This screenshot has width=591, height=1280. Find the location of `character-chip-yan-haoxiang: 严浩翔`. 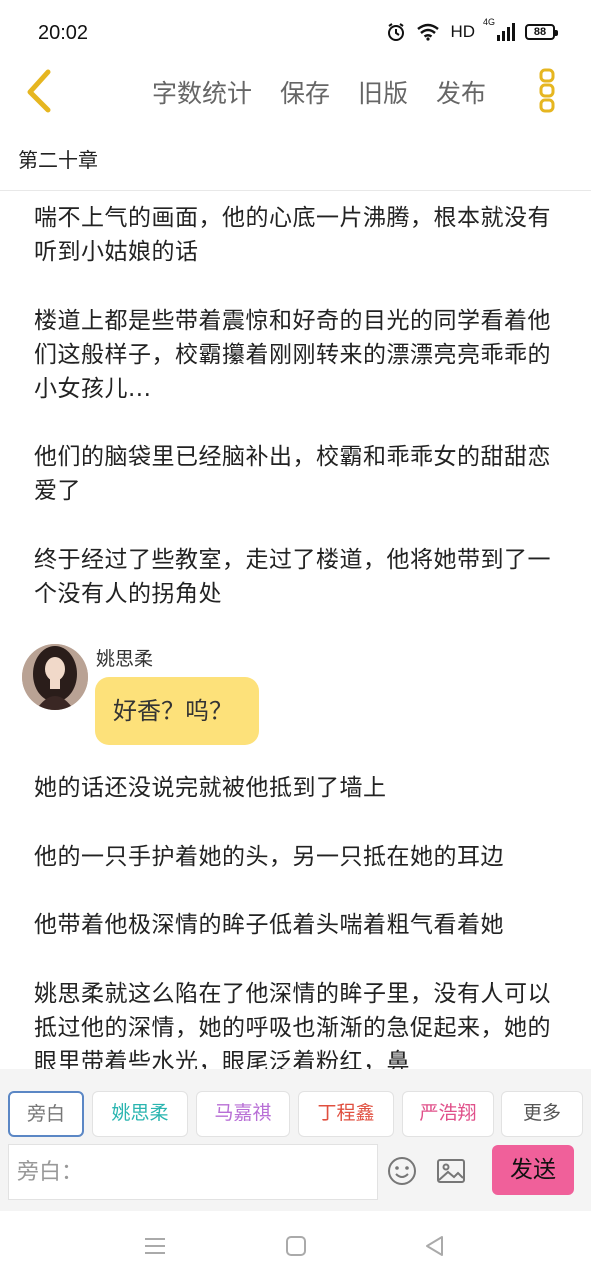

character-chip-yan-haoxiang: 严浩翔 is located at coordinates (448, 1114).